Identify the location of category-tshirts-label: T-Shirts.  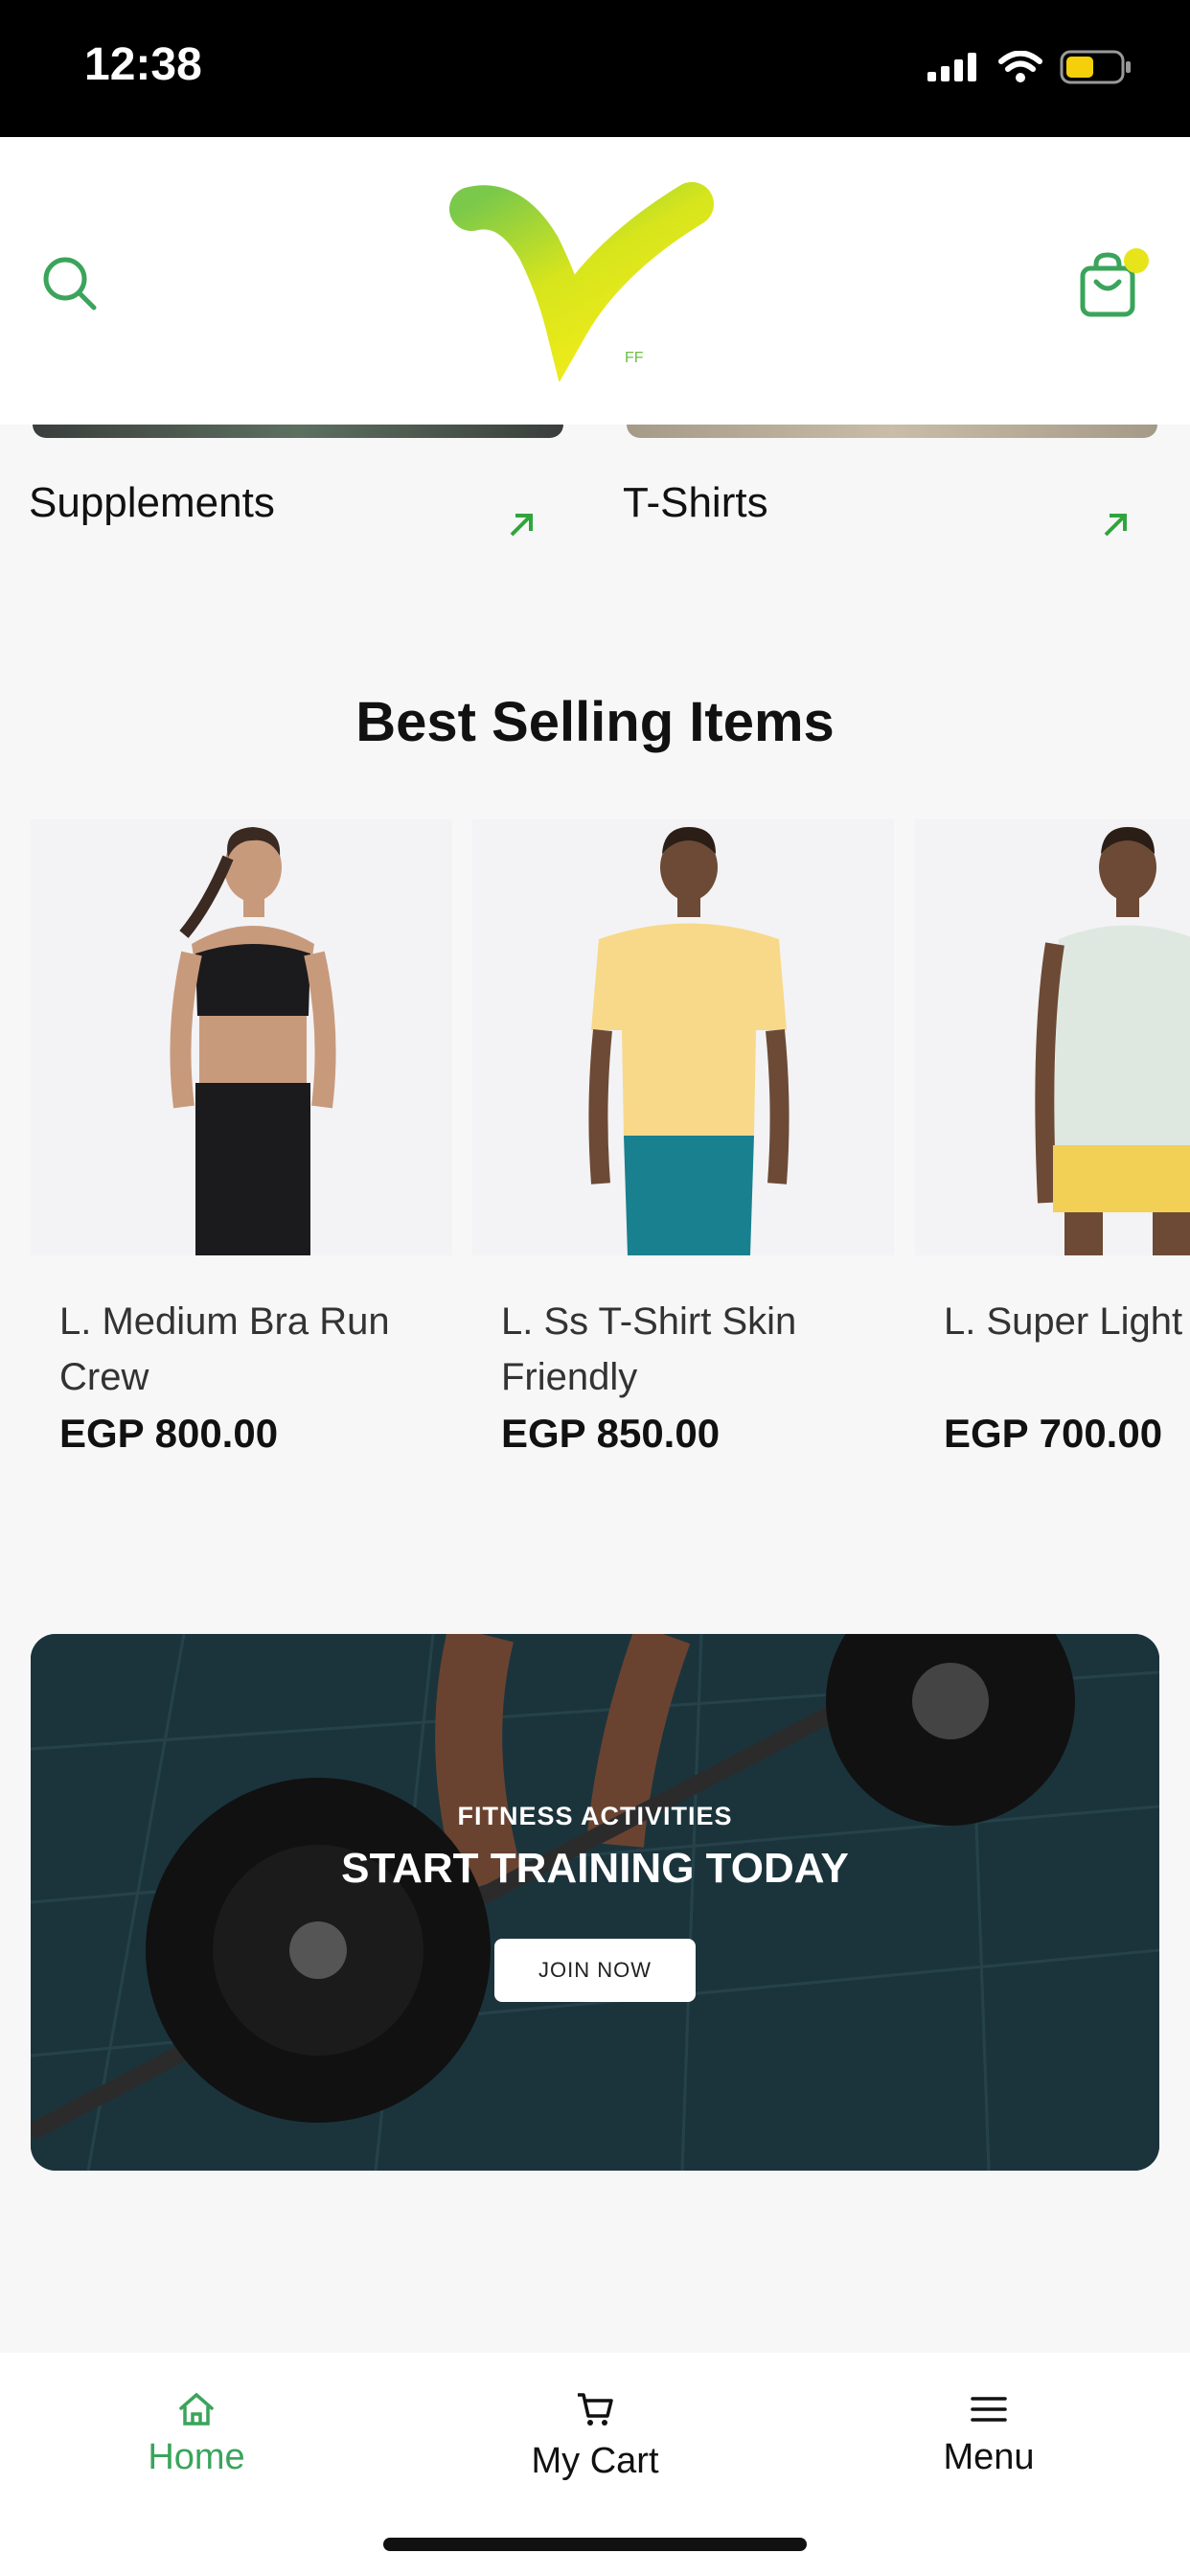
(696, 503).